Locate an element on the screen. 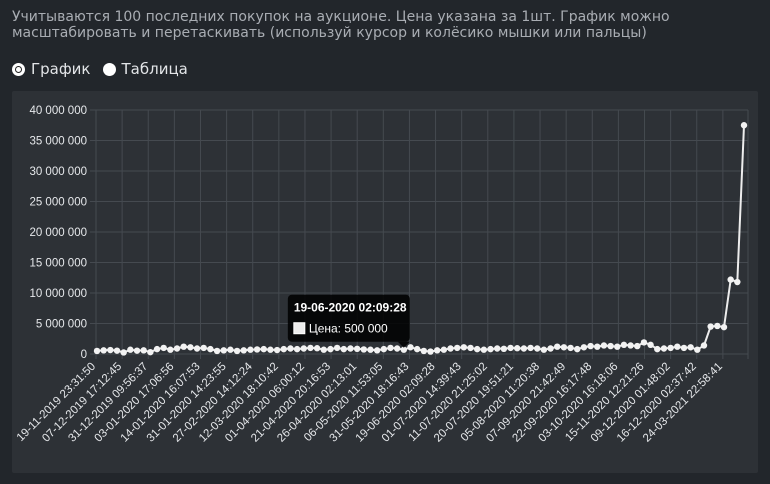  radio-option-table: Таблица is located at coordinates (145, 69).